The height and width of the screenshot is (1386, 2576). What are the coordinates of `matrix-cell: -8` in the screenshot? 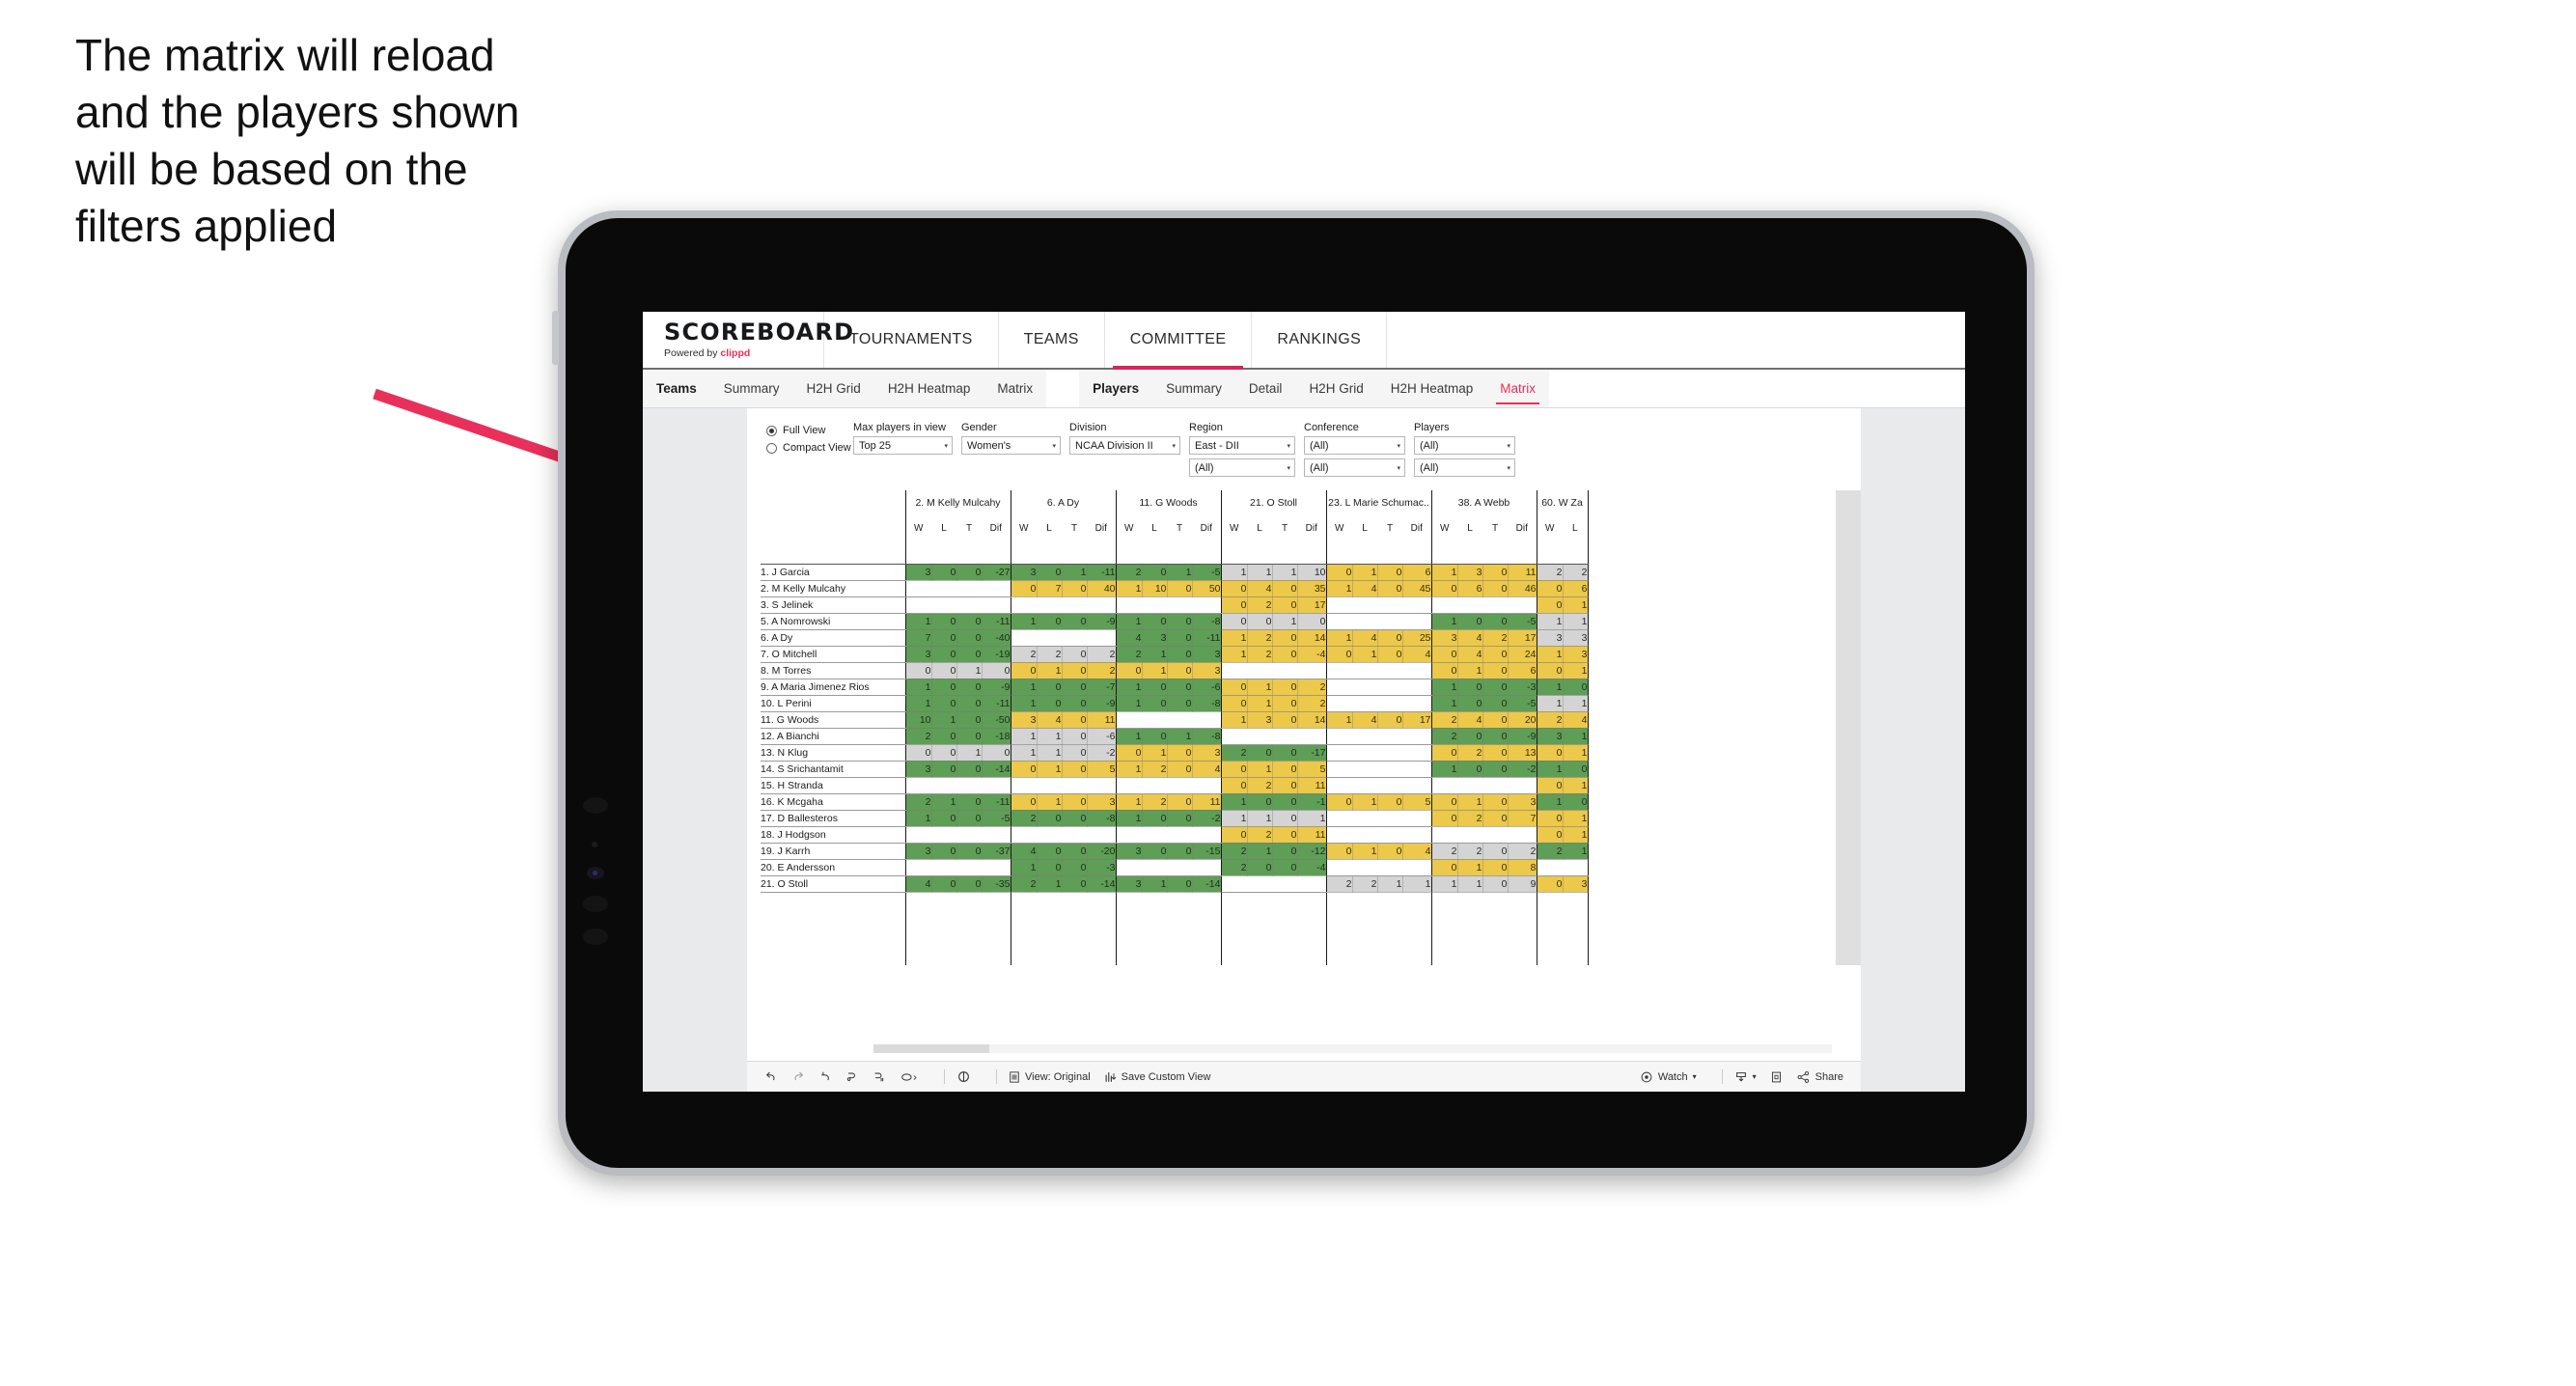 It's located at (1207, 736).